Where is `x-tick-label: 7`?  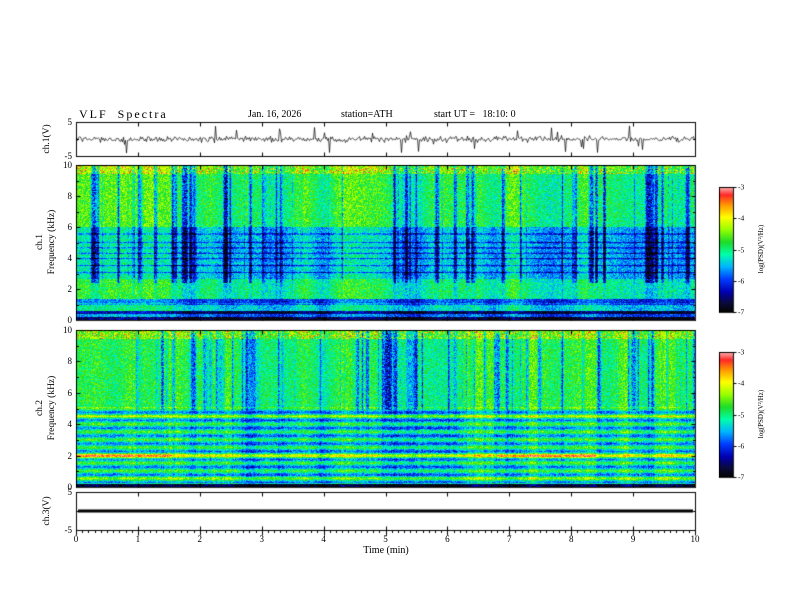 x-tick-label: 7 is located at coordinates (509, 539).